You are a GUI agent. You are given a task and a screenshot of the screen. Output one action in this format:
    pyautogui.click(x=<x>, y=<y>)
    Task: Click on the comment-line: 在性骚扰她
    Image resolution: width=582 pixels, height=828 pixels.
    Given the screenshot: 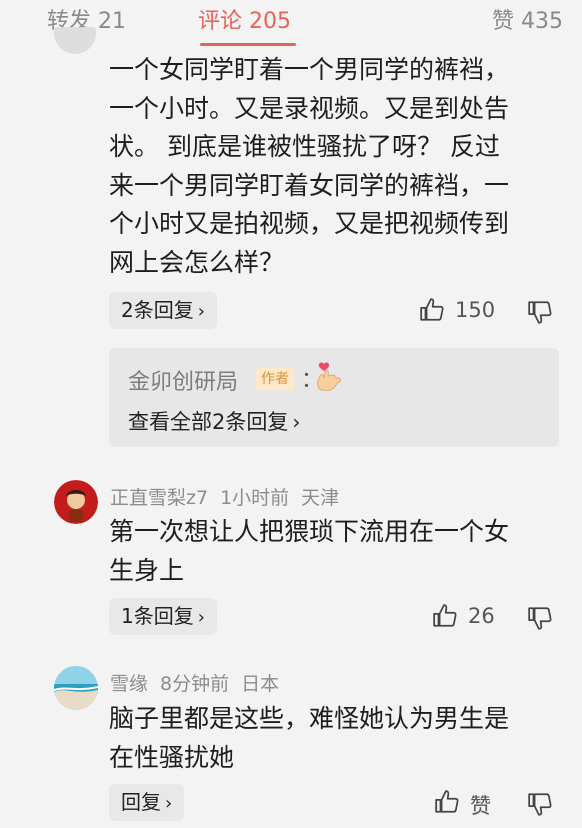 What is the action you would take?
    pyautogui.click(x=172, y=757)
    